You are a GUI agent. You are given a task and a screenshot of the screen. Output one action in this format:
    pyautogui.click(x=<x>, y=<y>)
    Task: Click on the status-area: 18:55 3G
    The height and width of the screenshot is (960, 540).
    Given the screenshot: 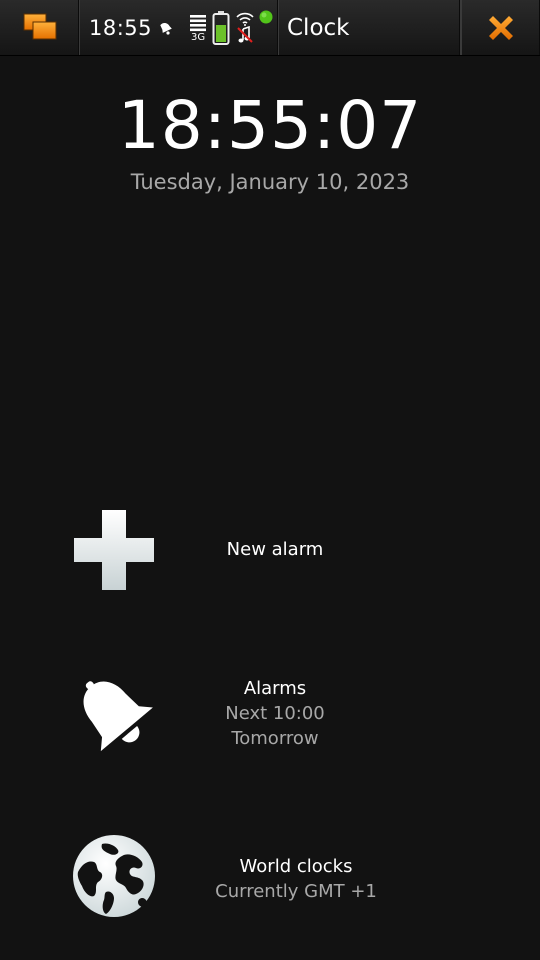 What is the action you would take?
    pyautogui.click(x=179, y=27)
    